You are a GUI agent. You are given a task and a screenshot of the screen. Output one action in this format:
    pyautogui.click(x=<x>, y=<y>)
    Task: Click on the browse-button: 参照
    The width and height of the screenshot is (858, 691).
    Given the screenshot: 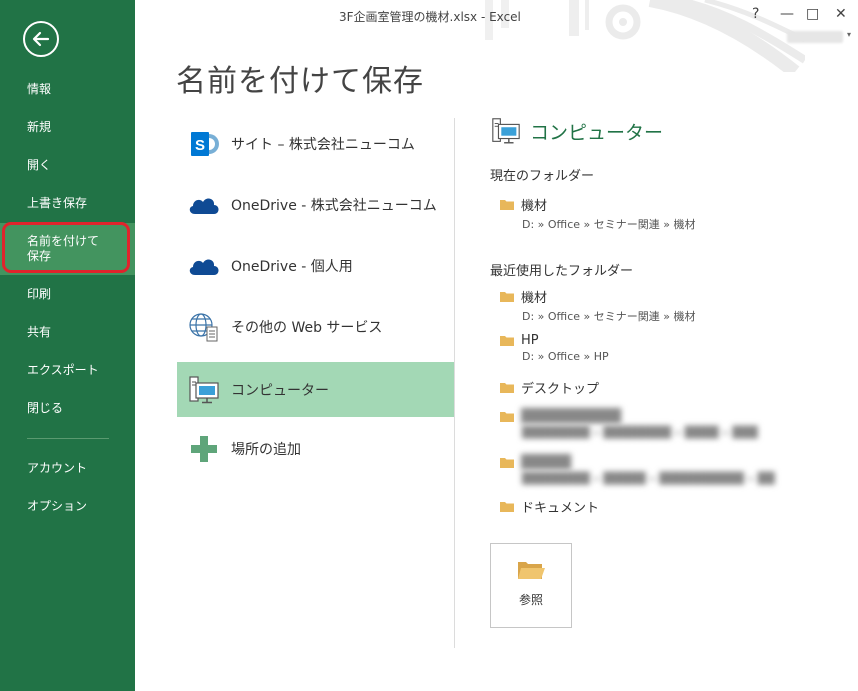 What is the action you would take?
    pyautogui.click(x=531, y=585)
    